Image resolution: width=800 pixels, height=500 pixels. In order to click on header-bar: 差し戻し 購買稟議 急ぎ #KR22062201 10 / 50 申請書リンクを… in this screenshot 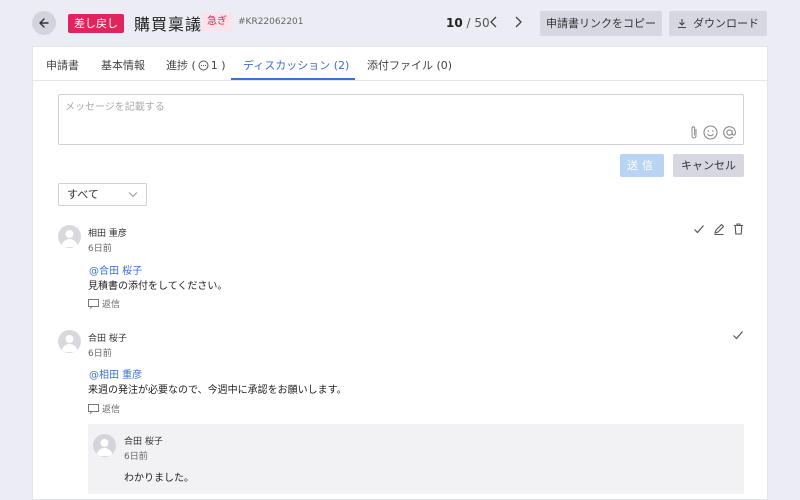, I will do `click(400, 23)`.